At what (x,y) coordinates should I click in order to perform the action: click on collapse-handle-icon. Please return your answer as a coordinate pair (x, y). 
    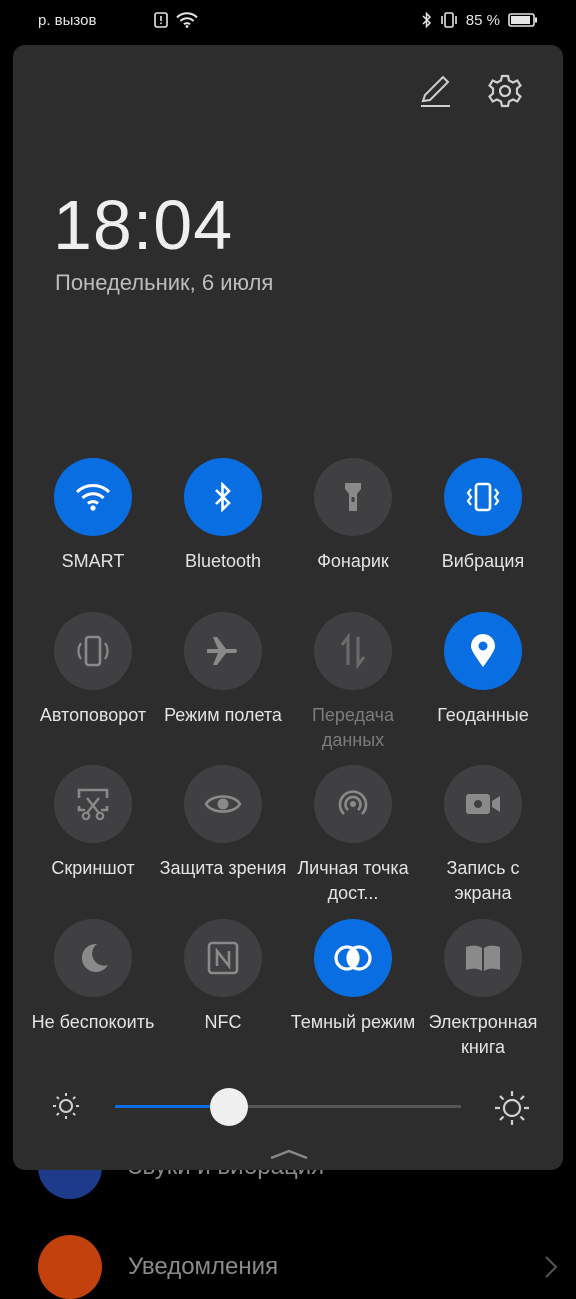
    Looking at the image, I should click on (289, 1154).